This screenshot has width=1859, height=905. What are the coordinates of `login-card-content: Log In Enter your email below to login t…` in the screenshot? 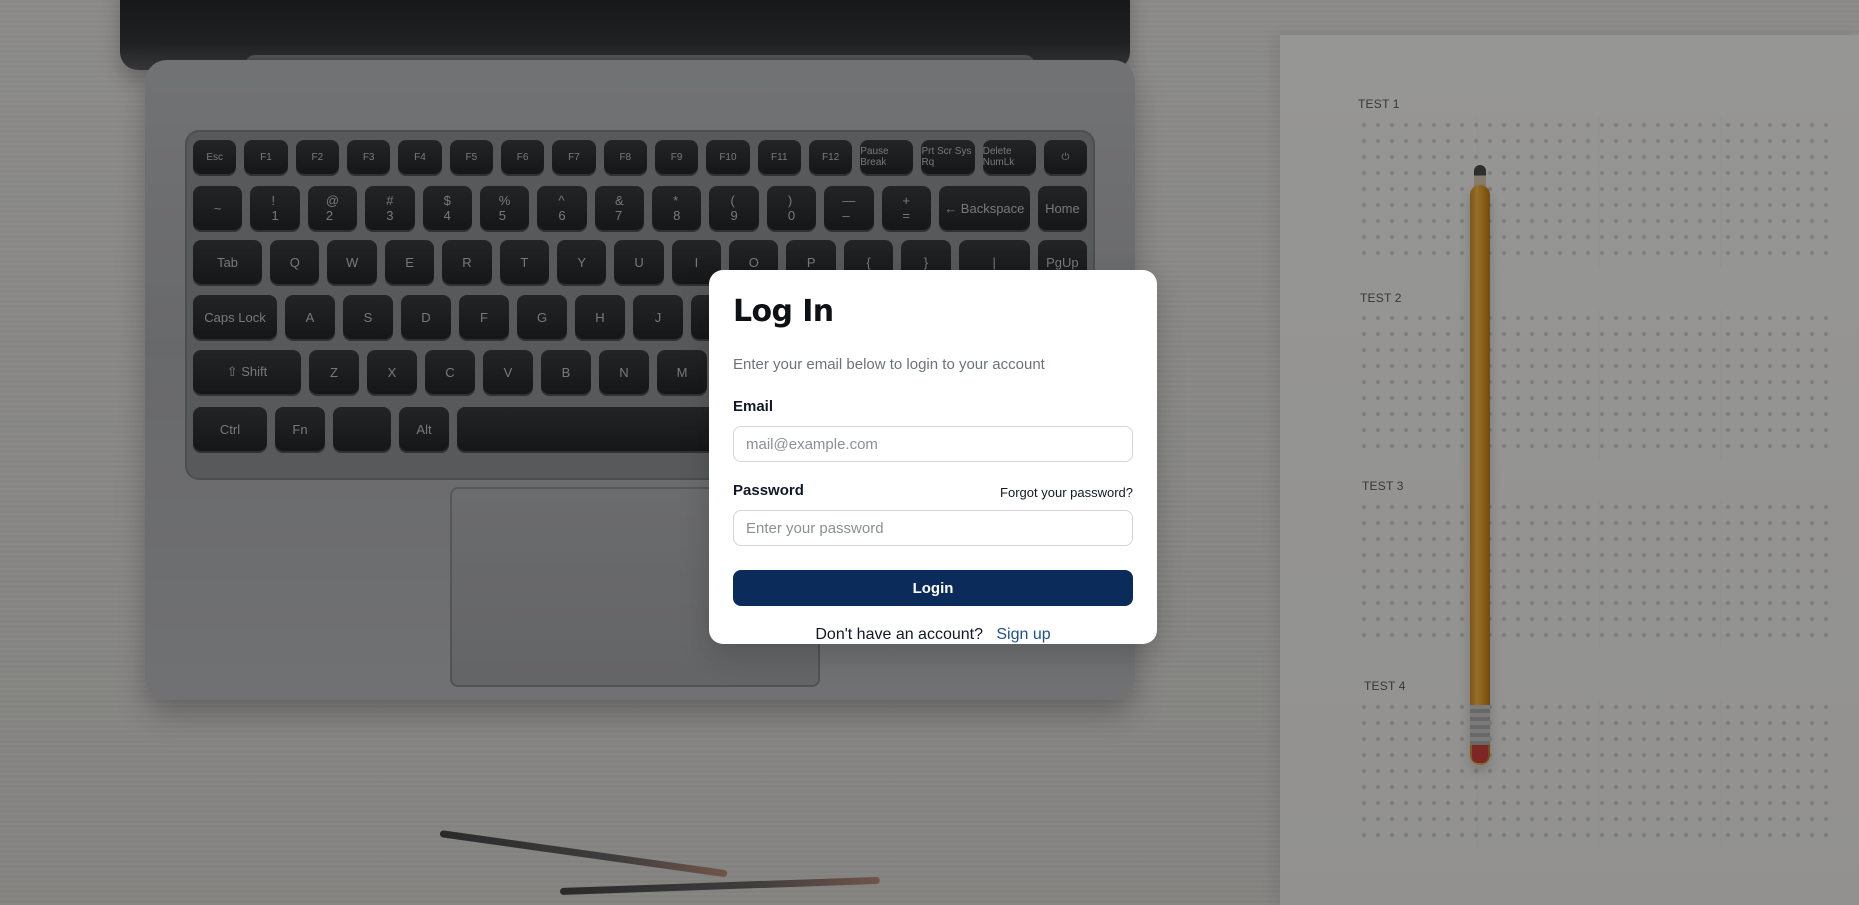 It's located at (933, 468).